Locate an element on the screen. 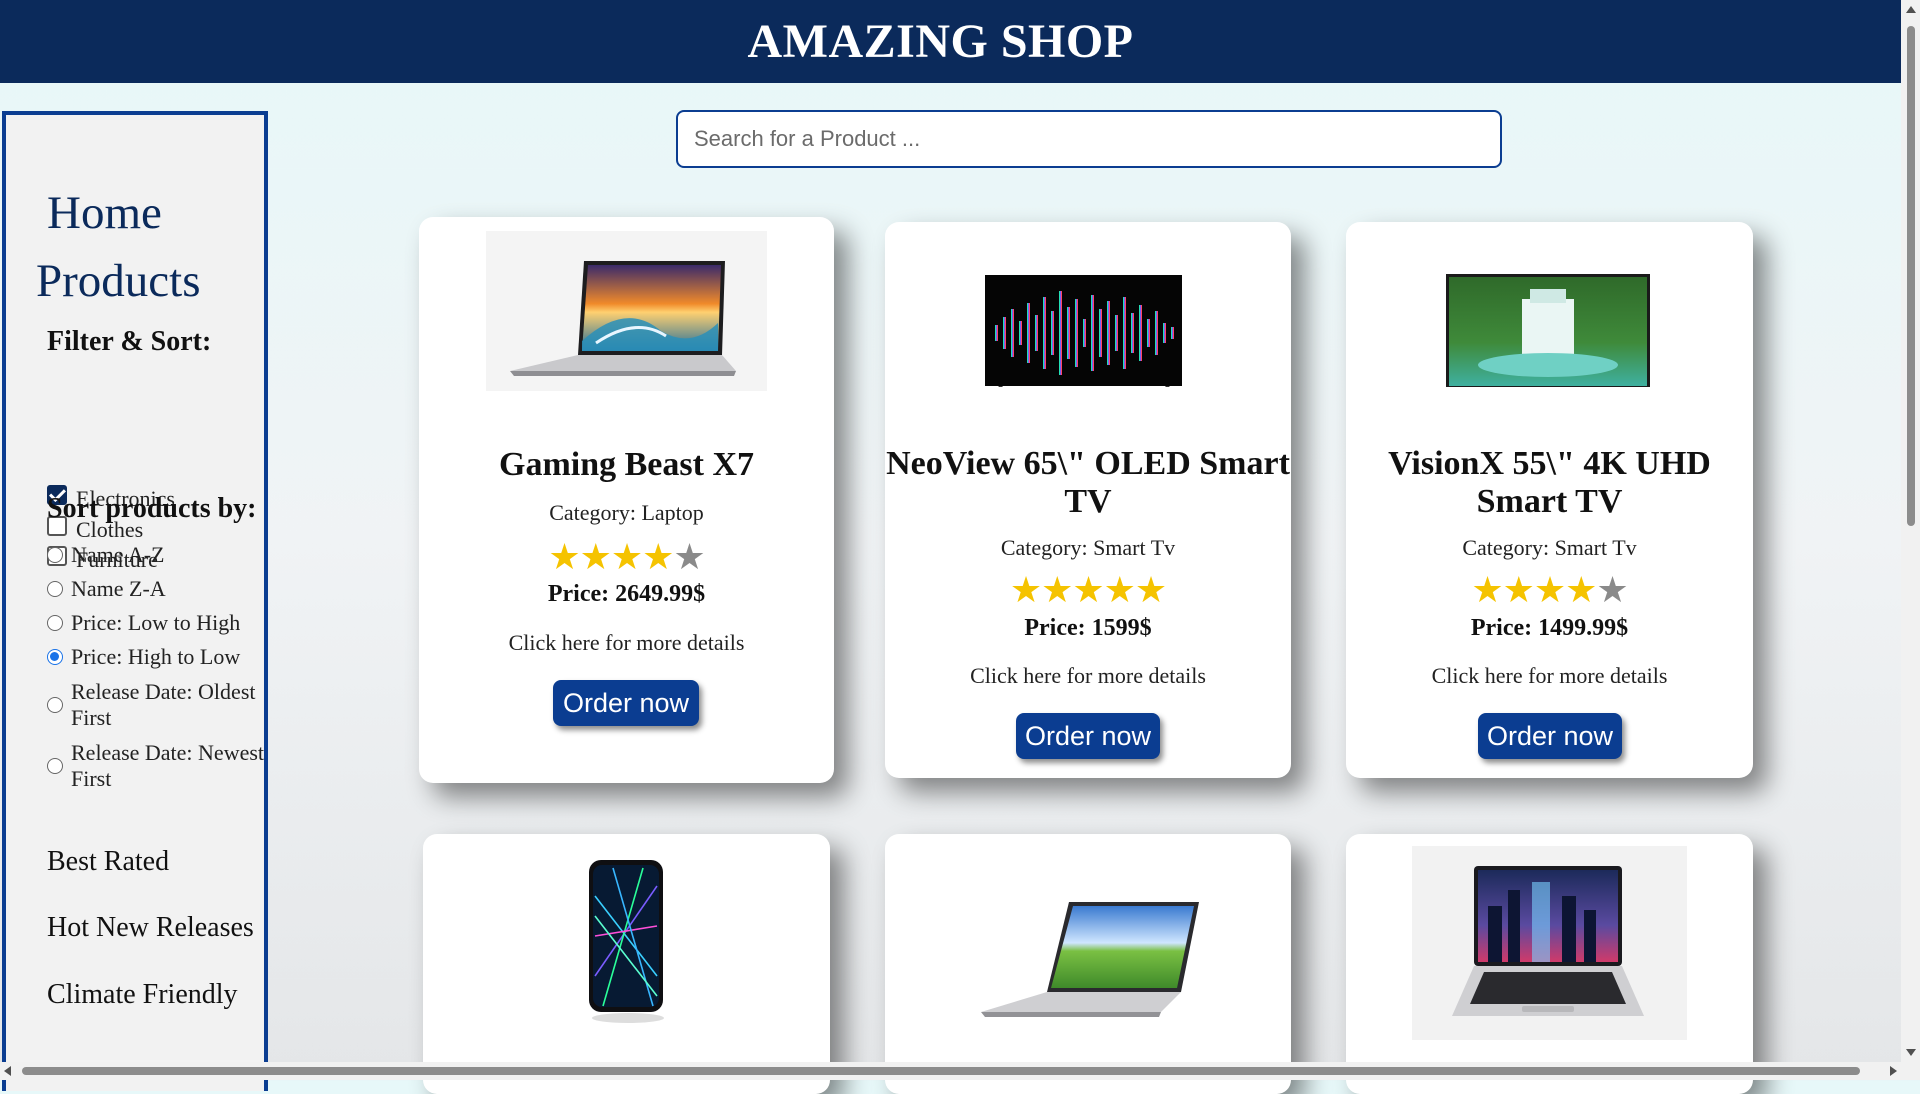 Image resolution: width=1920 pixels, height=1094 pixels. product-price: Price: 1599$ is located at coordinates (1088, 628).